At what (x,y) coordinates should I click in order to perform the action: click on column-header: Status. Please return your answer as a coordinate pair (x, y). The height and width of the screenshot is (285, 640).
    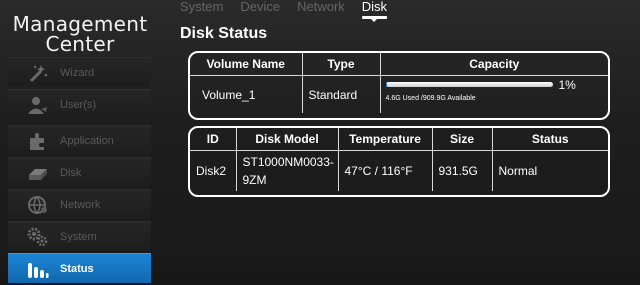
    Looking at the image, I should click on (550, 139).